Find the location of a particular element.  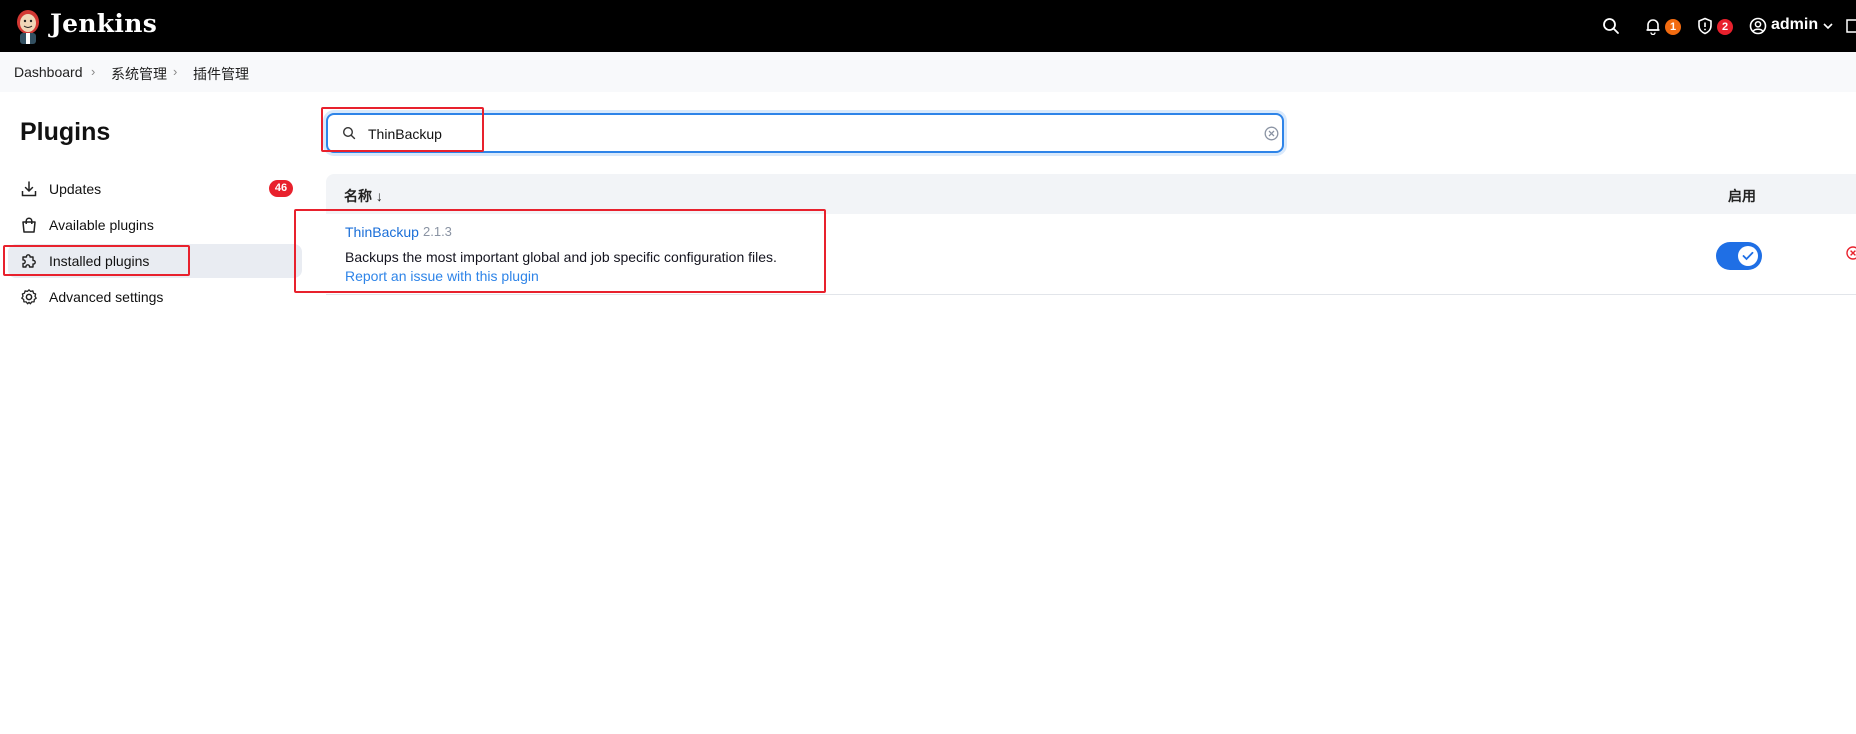

gear-icon is located at coordinates (29, 297).